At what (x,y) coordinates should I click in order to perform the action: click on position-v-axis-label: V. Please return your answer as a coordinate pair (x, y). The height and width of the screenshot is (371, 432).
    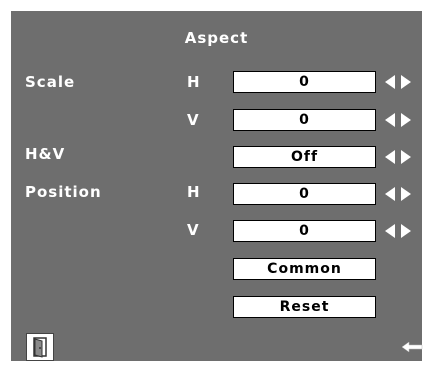
    Looking at the image, I should click on (193, 230).